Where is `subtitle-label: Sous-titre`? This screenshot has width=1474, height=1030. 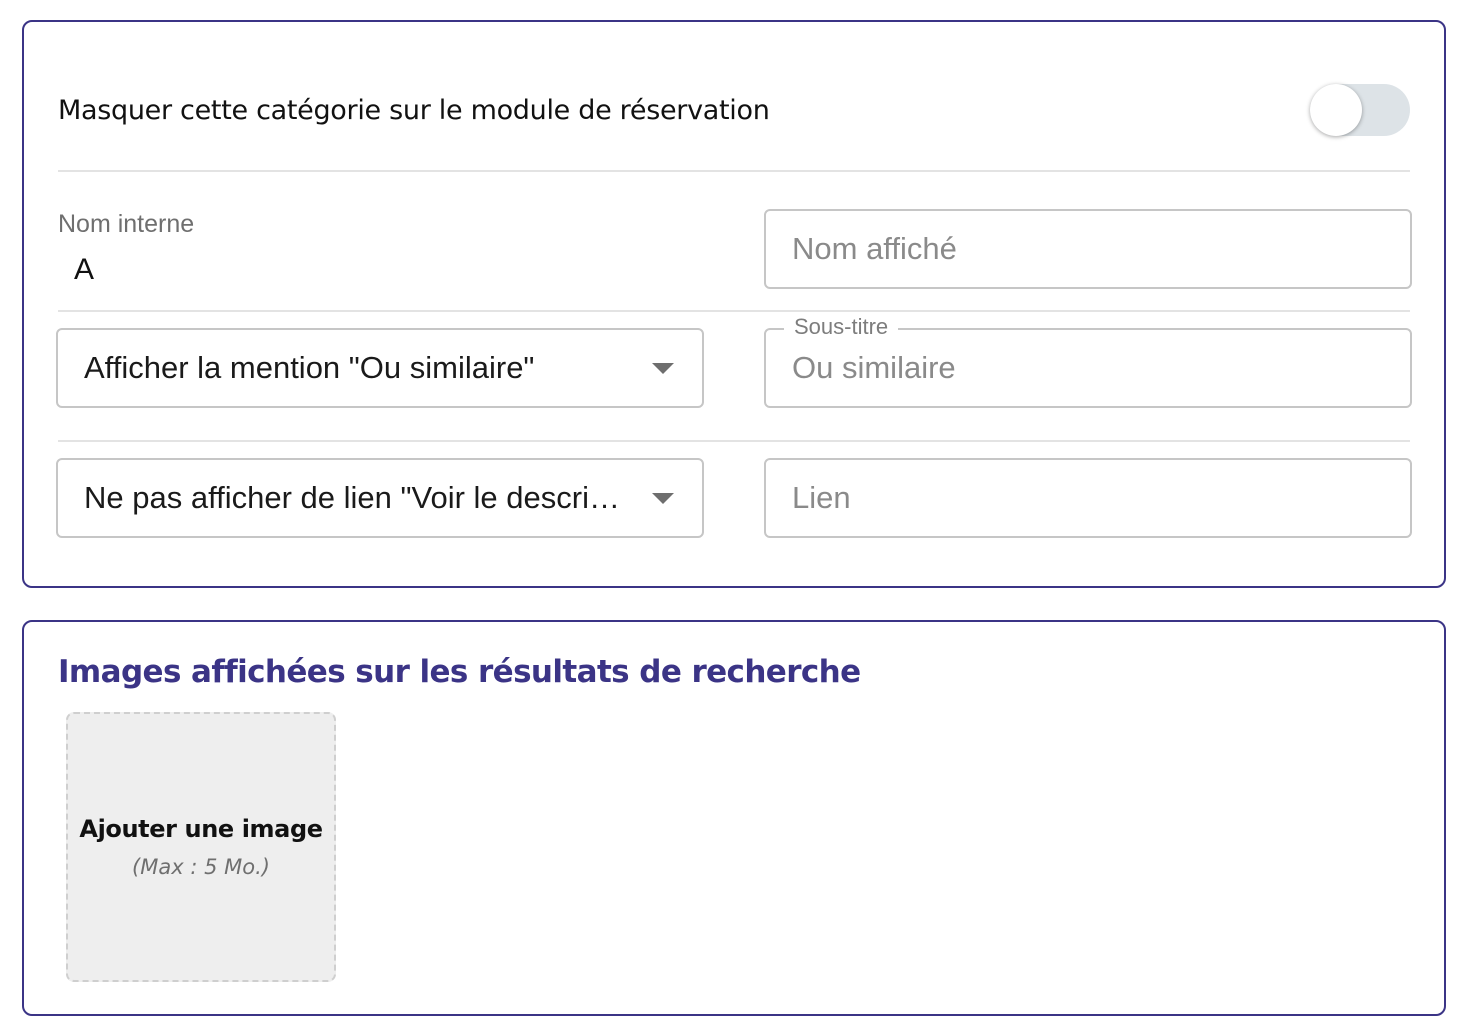 subtitle-label: Sous-titre is located at coordinates (841, 327).